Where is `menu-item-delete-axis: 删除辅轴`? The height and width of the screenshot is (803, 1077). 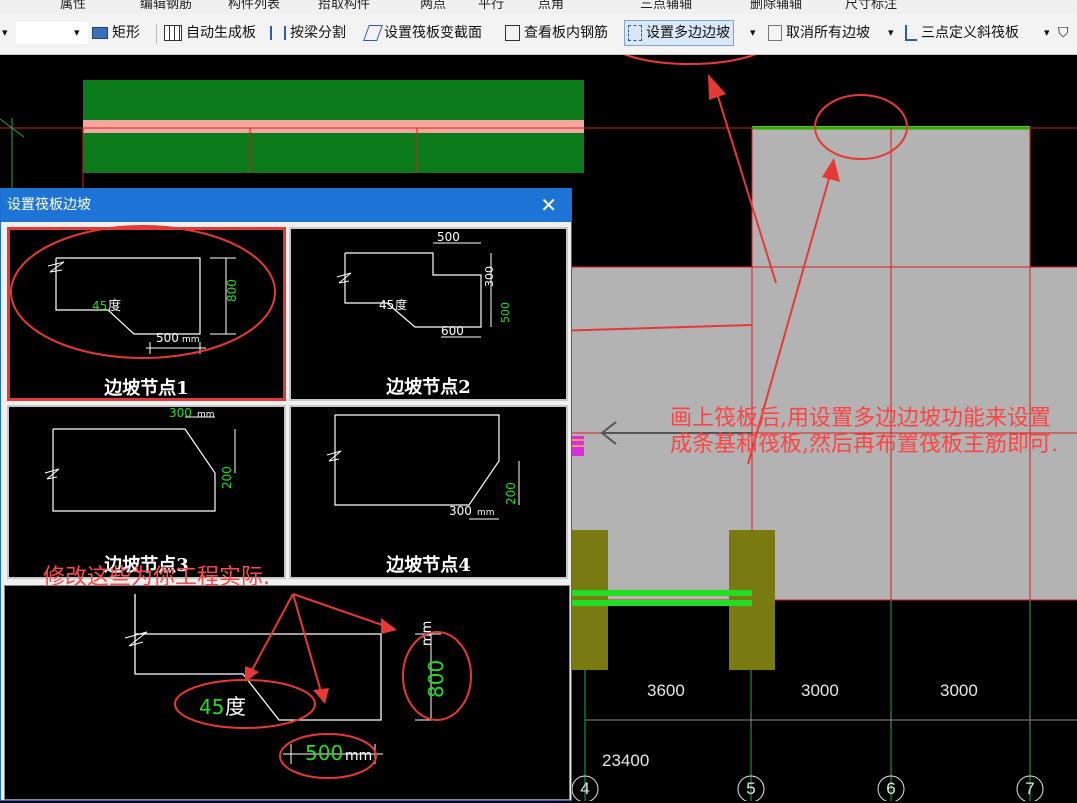 menu-item-delete-axis: 删除辅轴 is located at coordinates (776, 6).